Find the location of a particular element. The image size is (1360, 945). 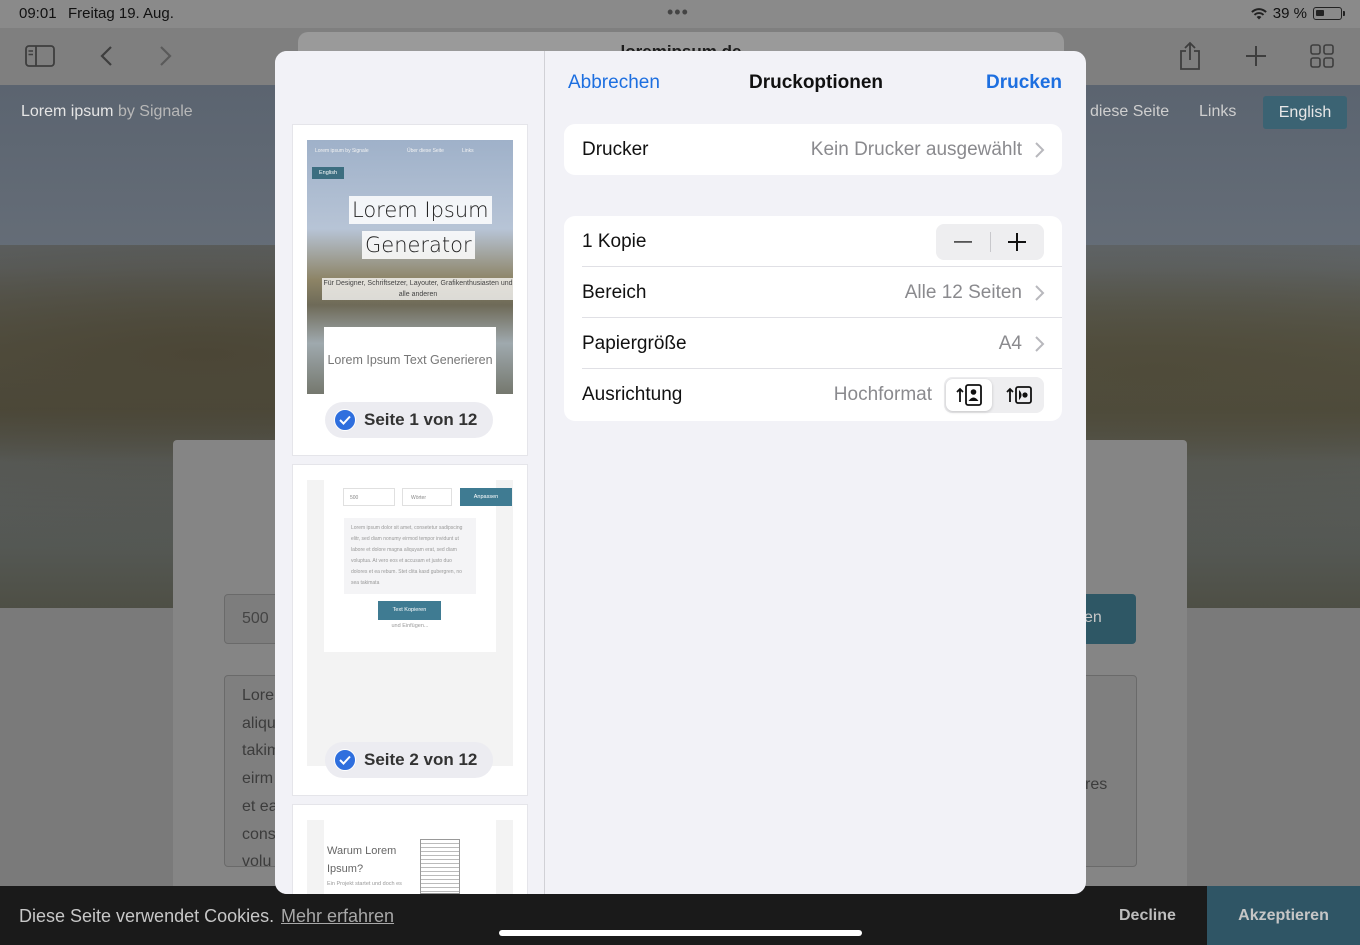

plus-icon is located at coordinates (1017, 242).